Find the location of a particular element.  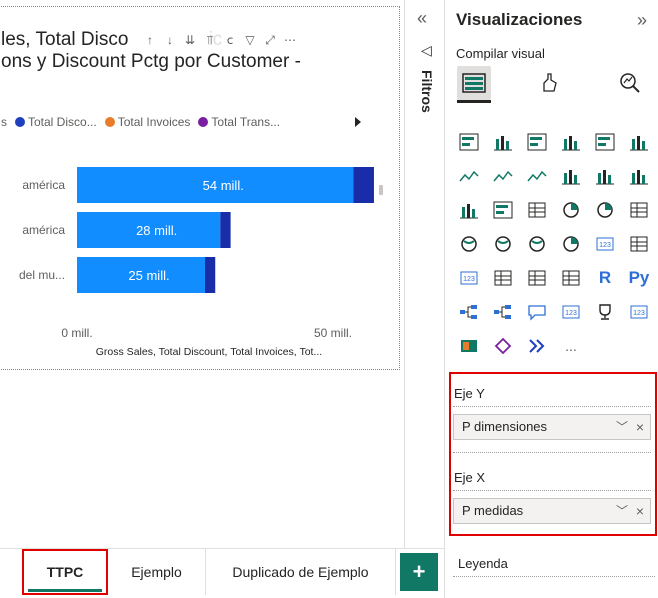

clustered-column-chart-icon is located at coordinates (571, 142).